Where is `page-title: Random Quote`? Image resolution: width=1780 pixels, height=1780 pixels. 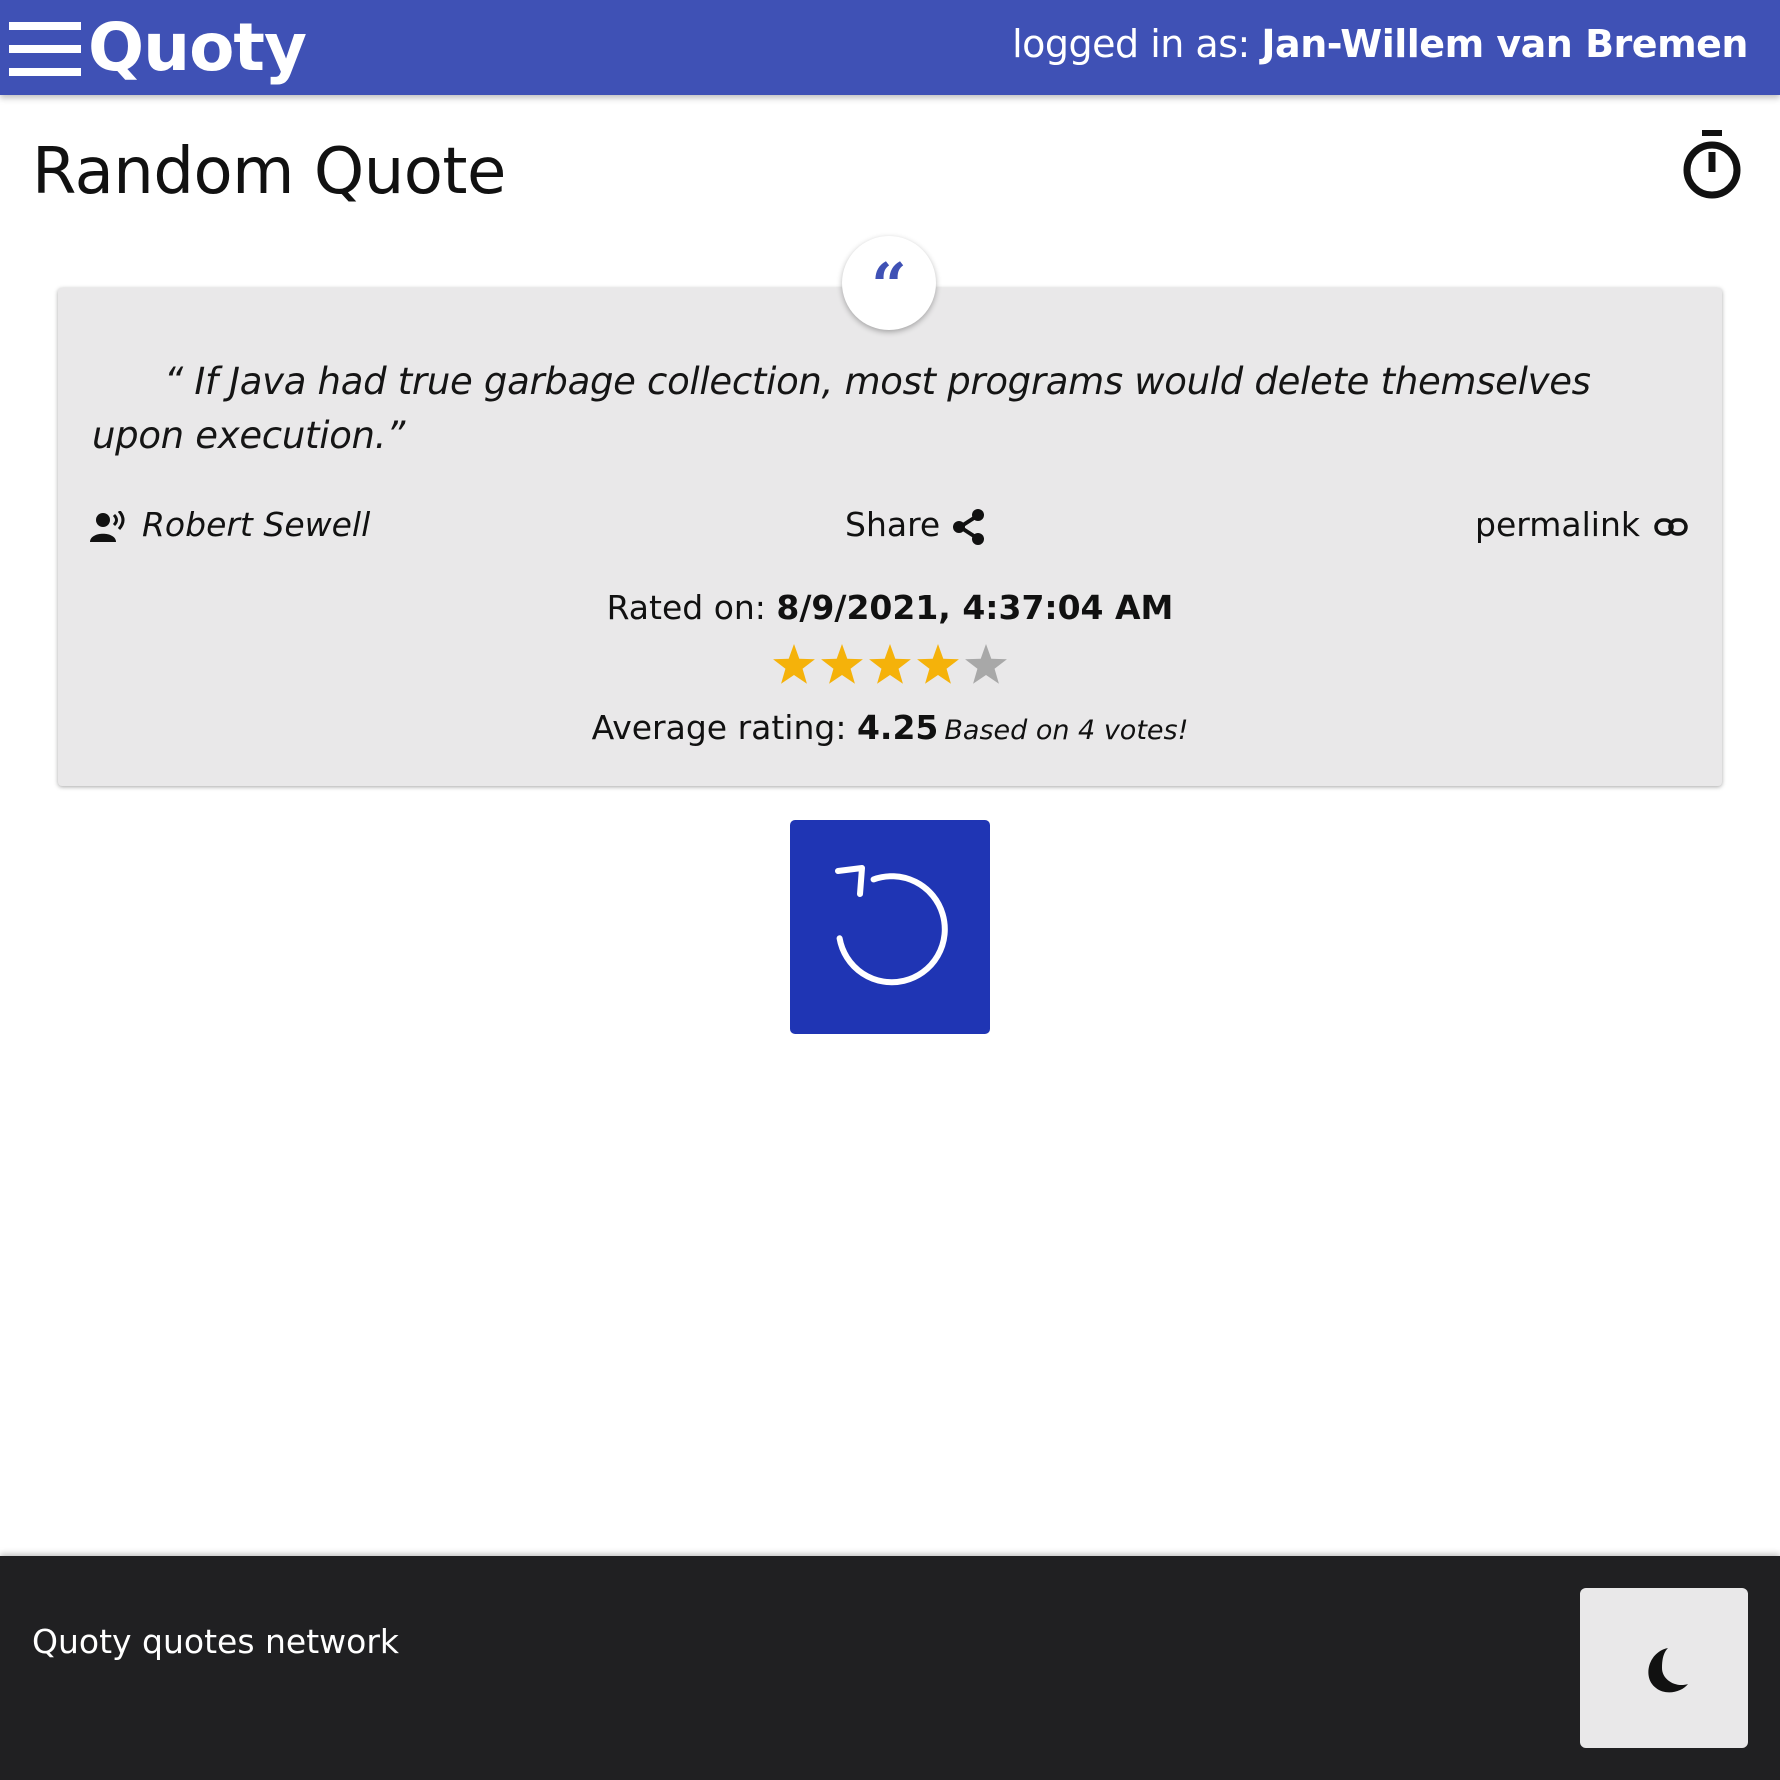 page-title: Random Quote is located at coordinates (269, 172).